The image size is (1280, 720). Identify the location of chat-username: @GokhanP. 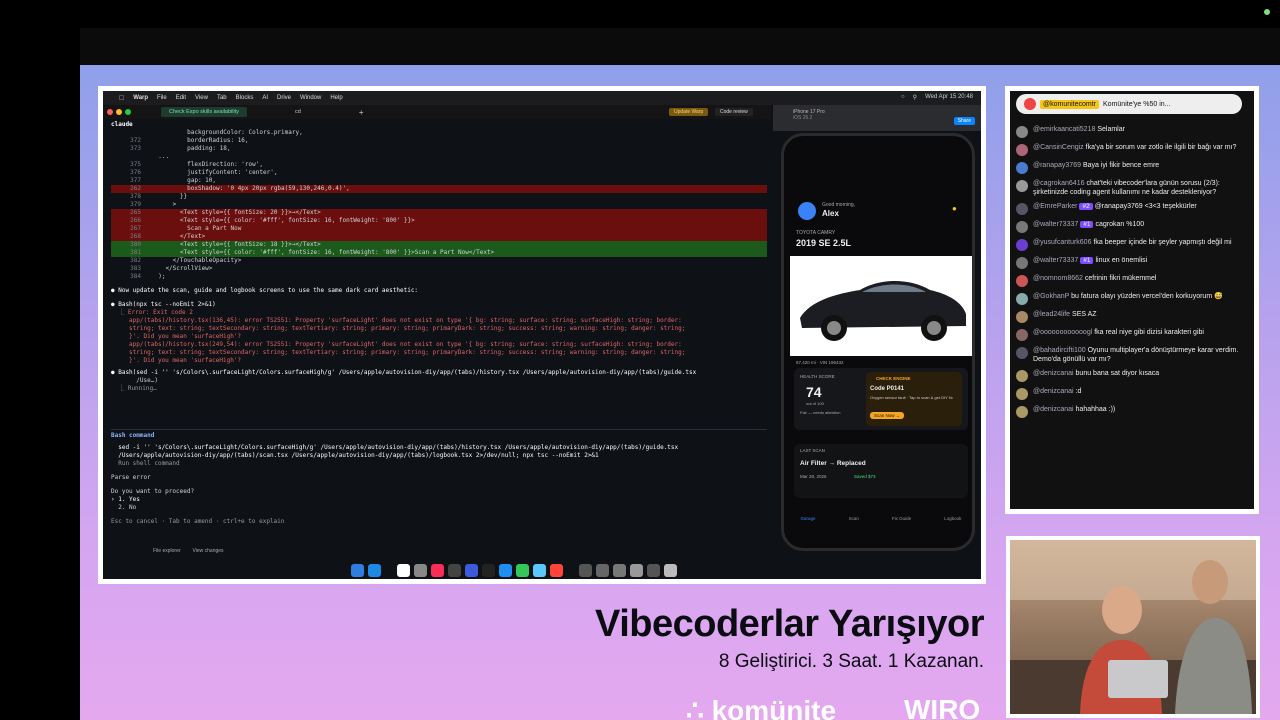
(1051, 296).